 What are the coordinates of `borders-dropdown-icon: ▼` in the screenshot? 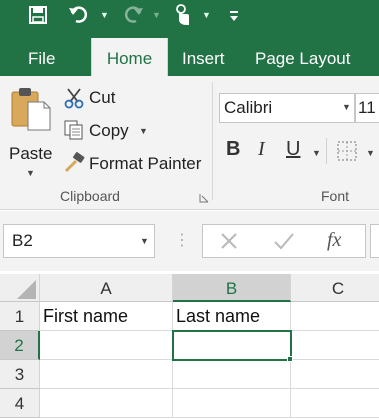 It's located at (370, 153).